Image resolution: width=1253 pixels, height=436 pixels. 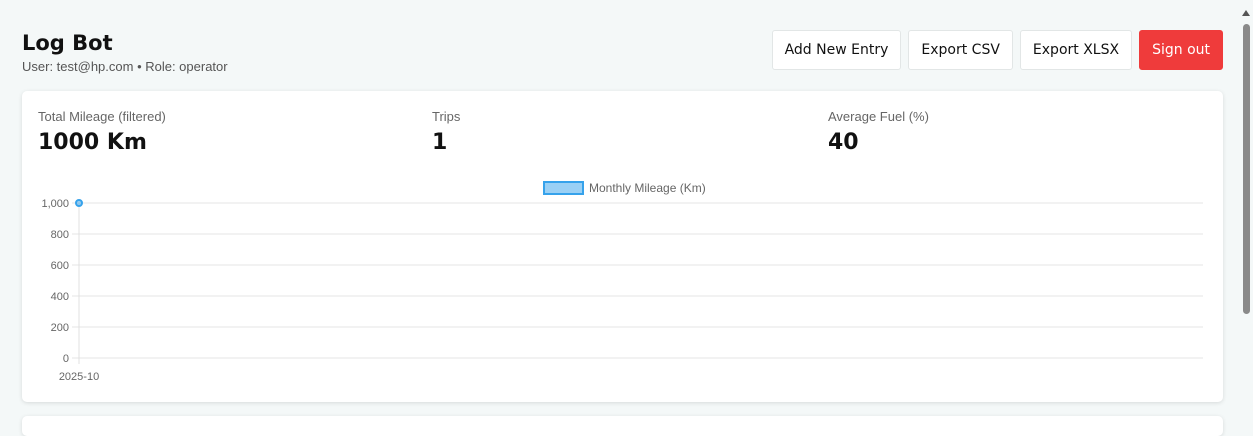 I want to click on stat-total-mileage: Total Mileage (filtered) 1000 Km, so click(x=102, y=132).